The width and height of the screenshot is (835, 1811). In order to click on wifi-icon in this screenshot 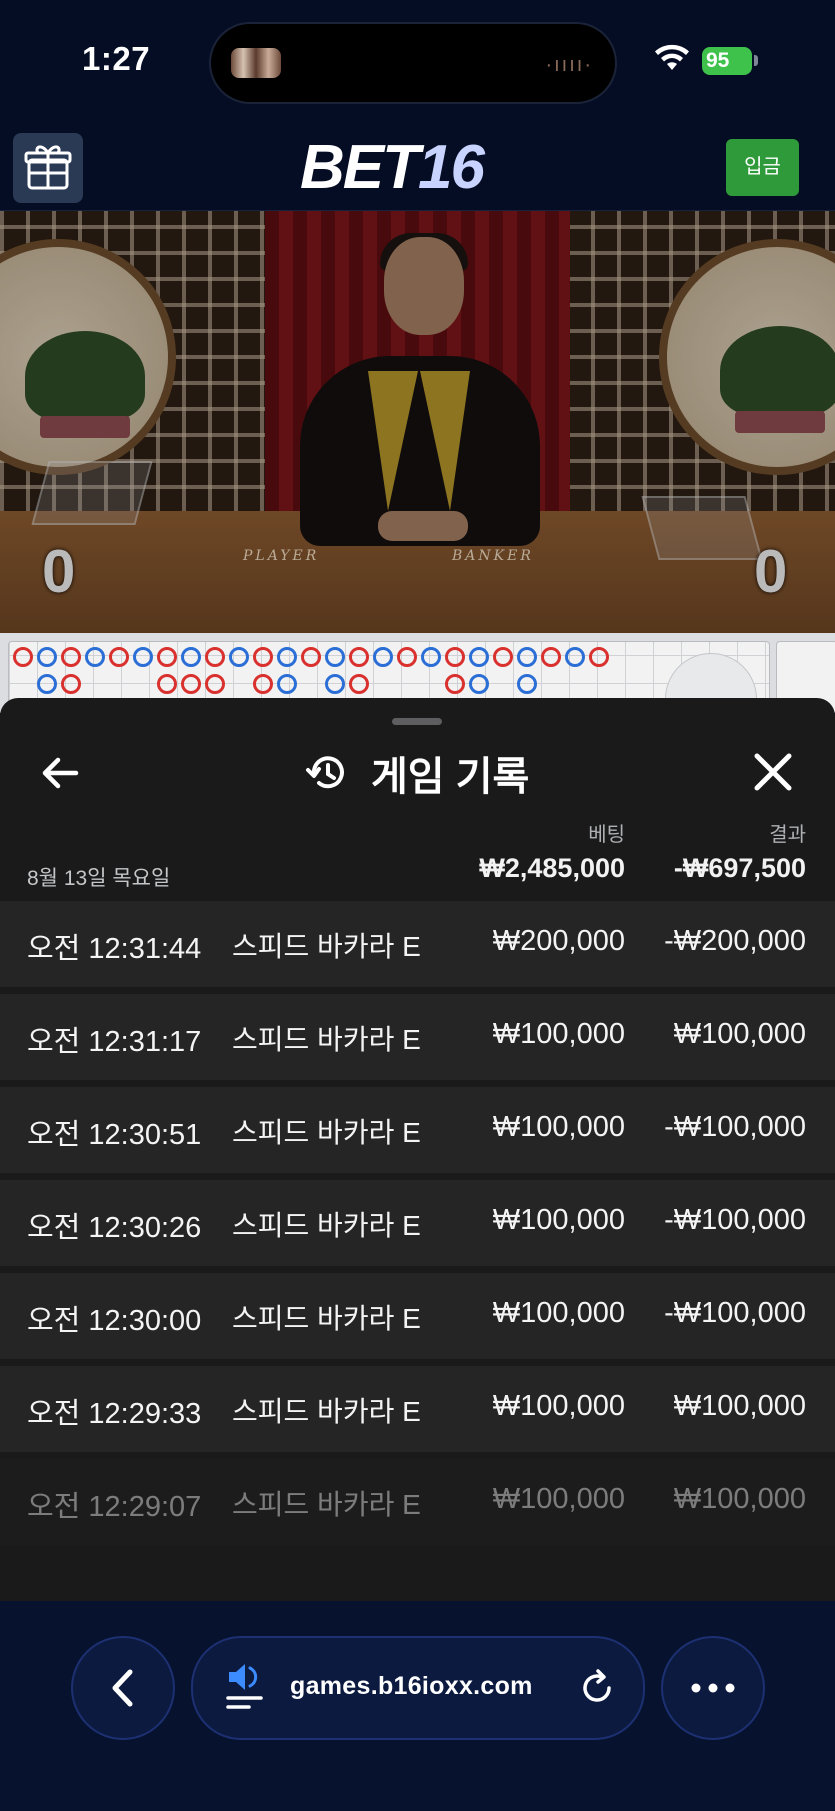, I will do `click(672, 57)`.